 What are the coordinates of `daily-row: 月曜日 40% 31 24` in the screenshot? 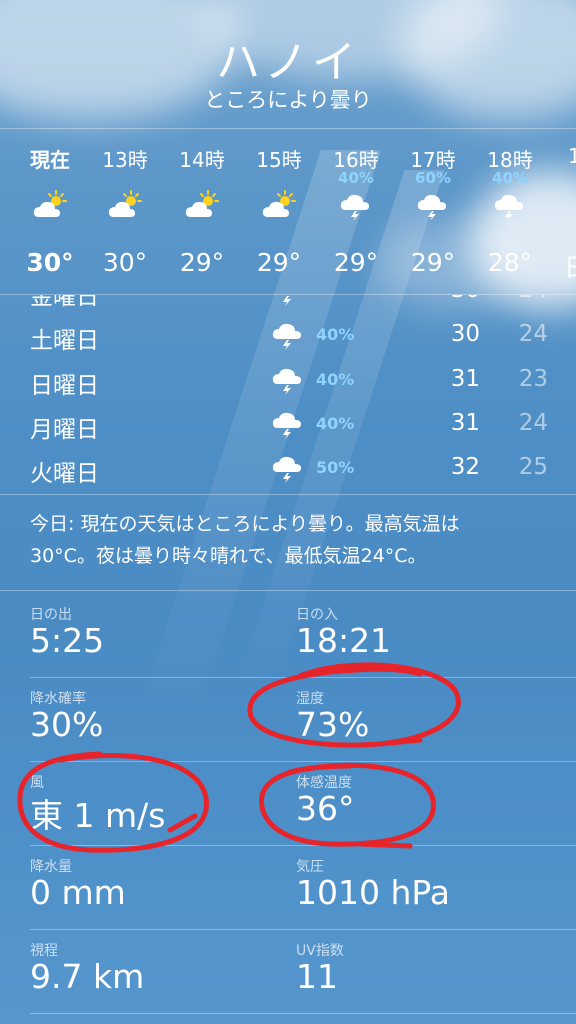 It's located at (288, 424).